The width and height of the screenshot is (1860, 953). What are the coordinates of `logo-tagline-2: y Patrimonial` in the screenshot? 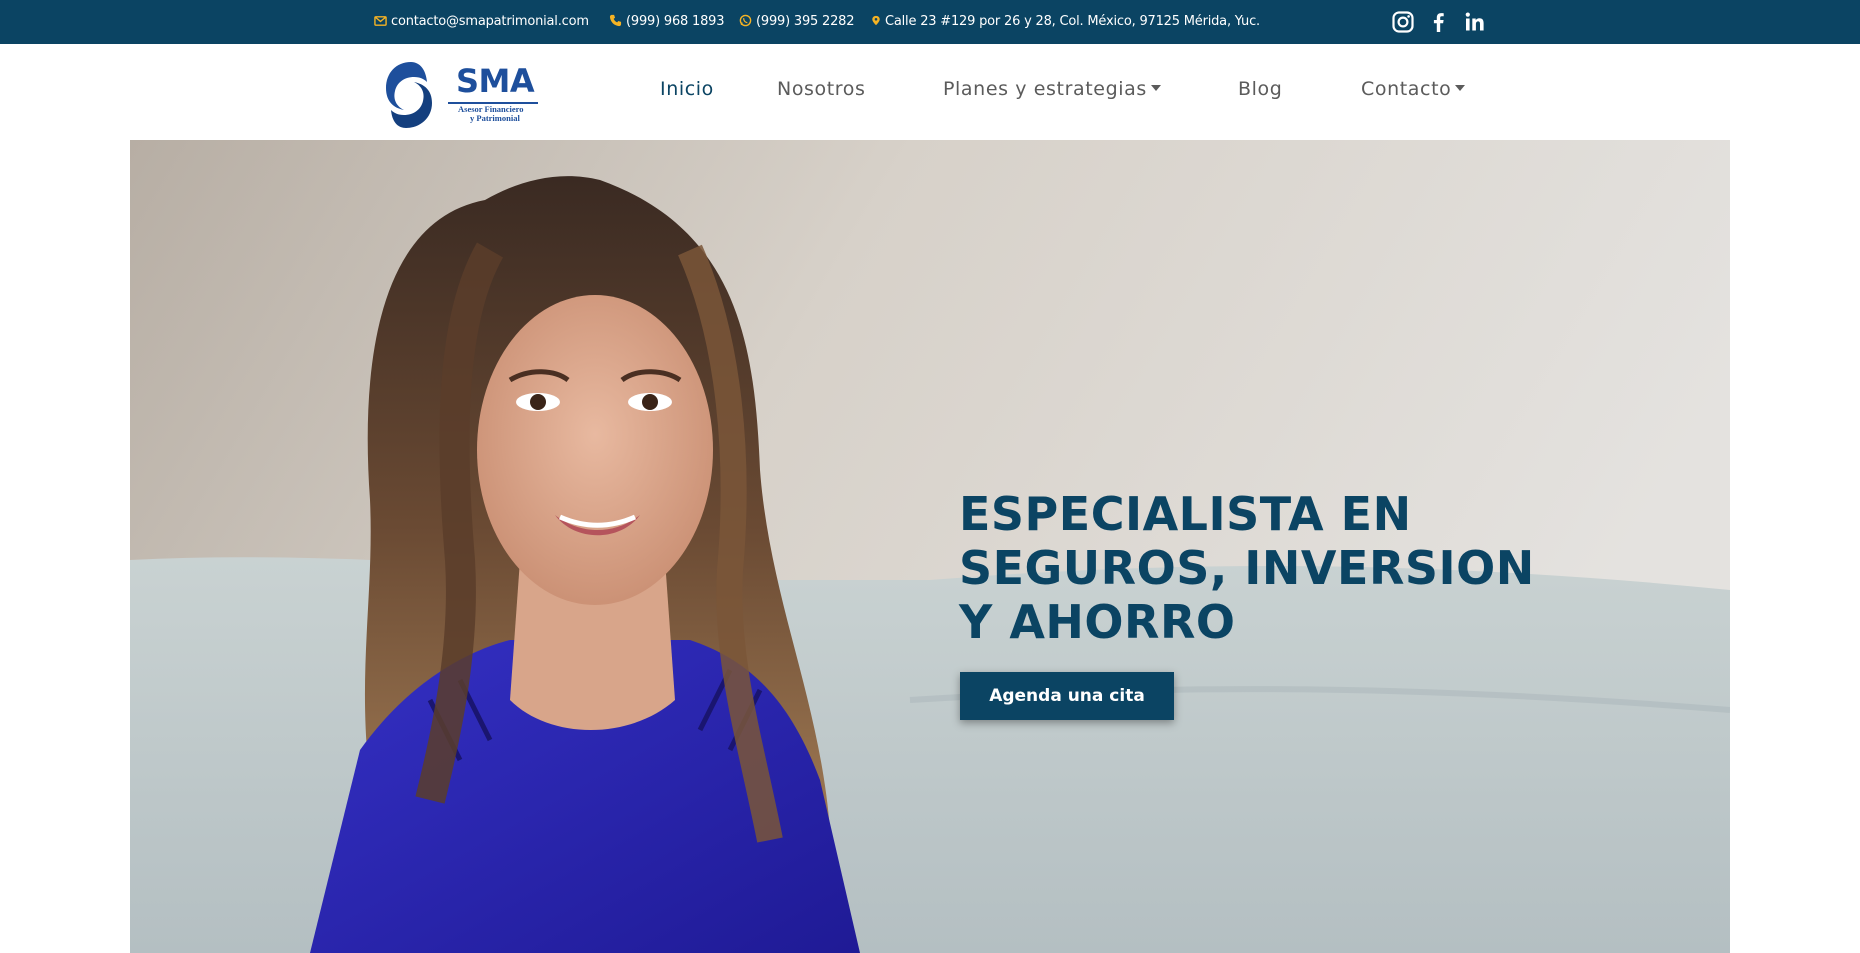 It's located at (495, 118).